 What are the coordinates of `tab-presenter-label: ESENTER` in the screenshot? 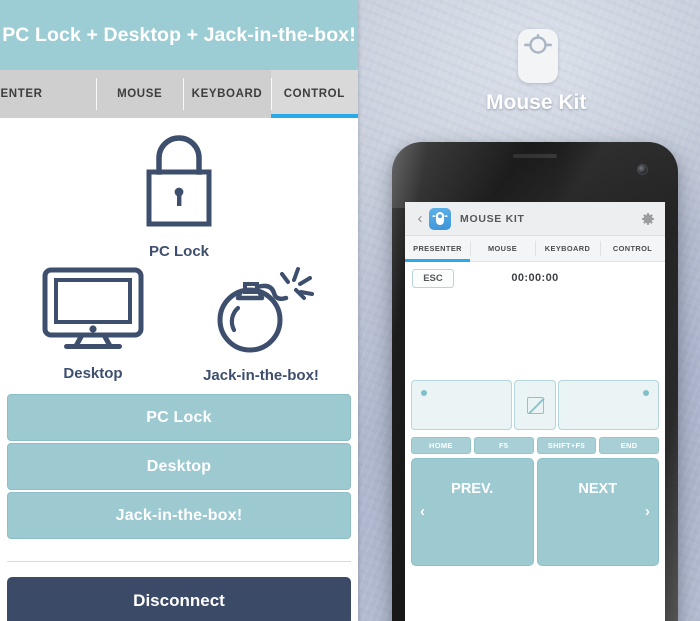 It's located at (21, 94).